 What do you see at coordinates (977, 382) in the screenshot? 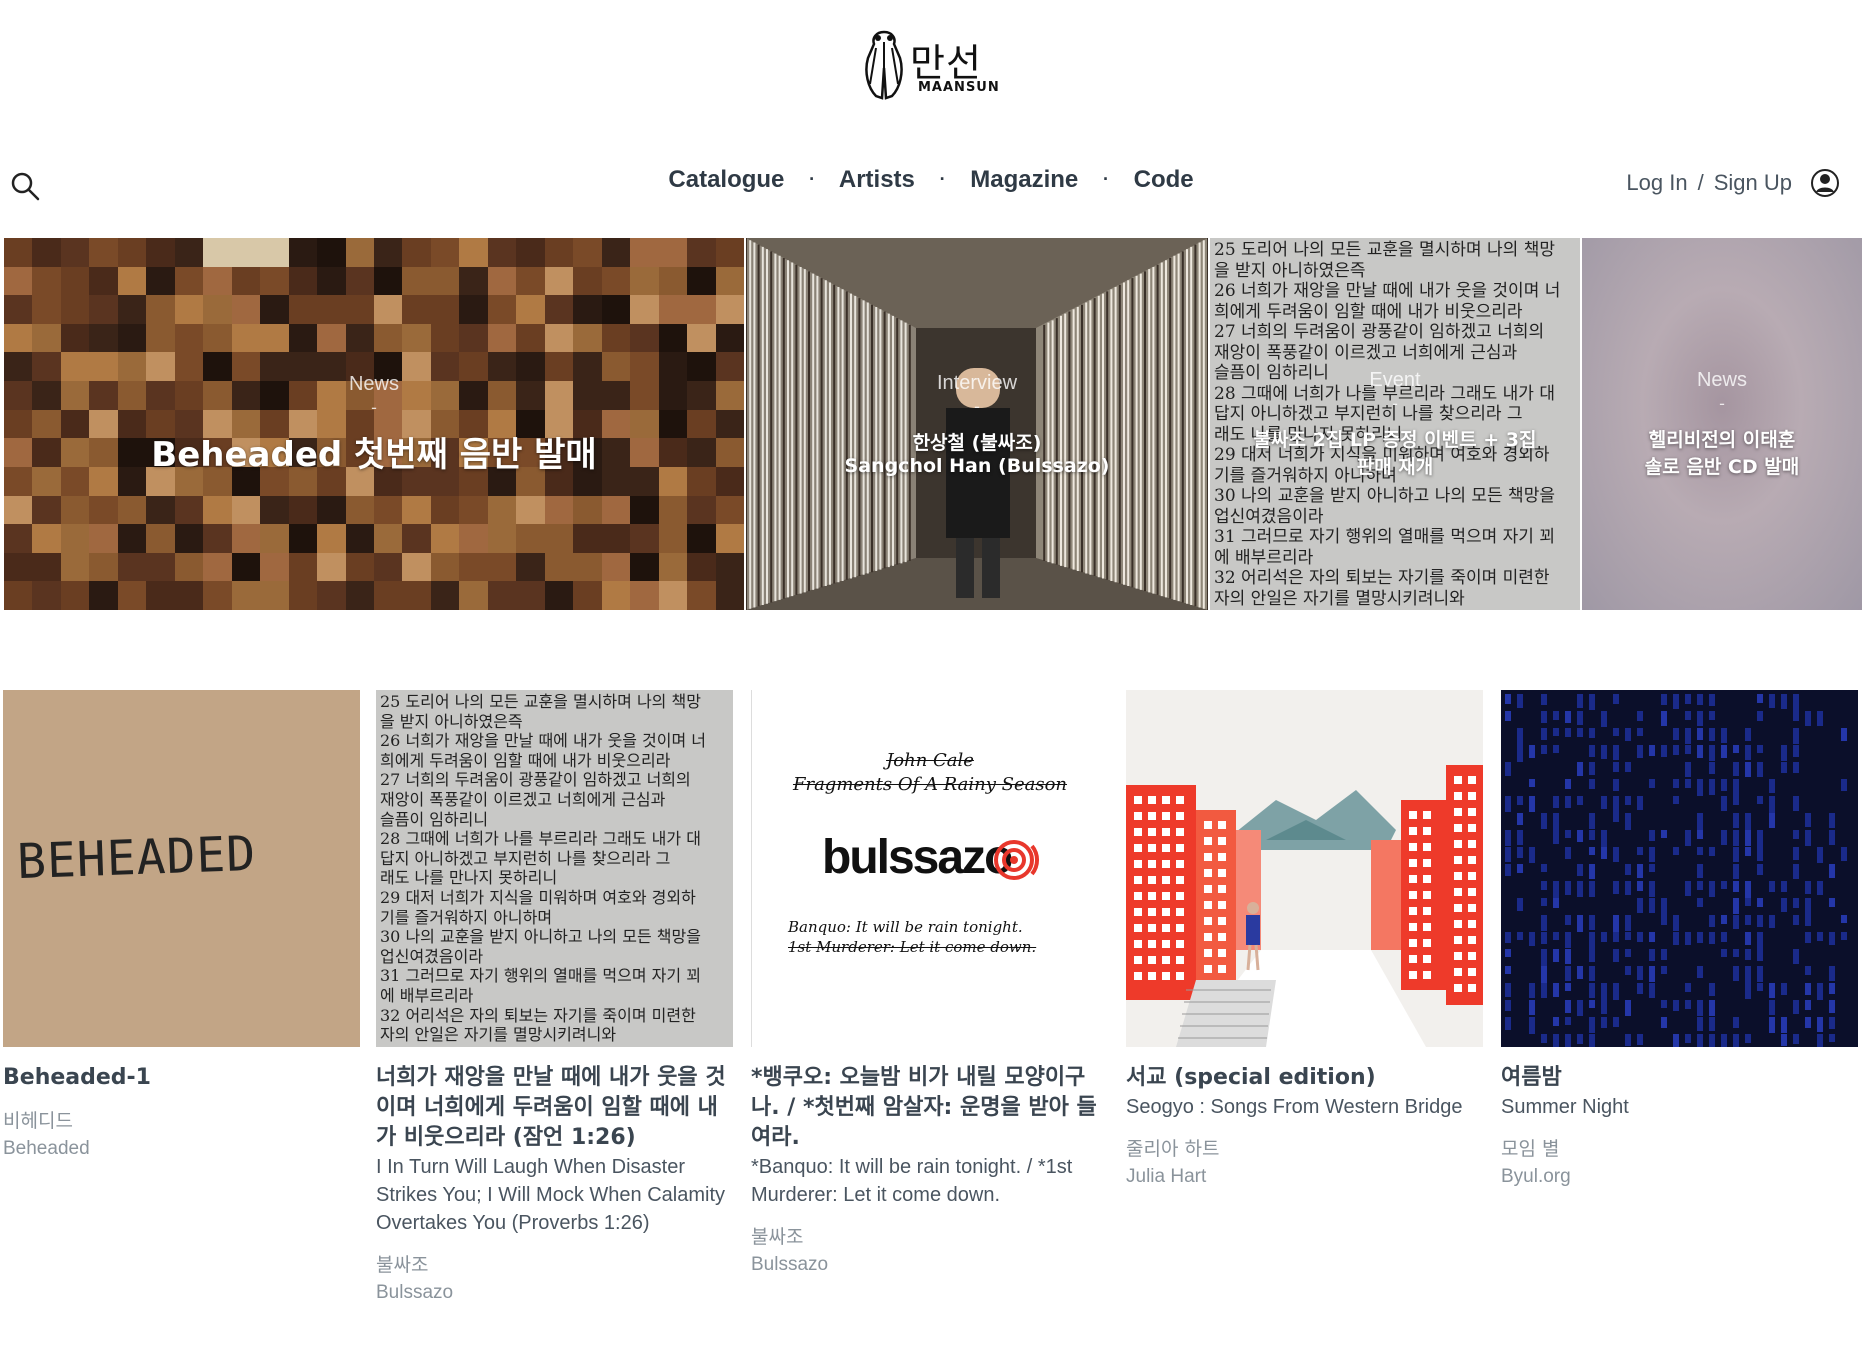
I see `hero-category: Interview` at bounding box center [977, 382].